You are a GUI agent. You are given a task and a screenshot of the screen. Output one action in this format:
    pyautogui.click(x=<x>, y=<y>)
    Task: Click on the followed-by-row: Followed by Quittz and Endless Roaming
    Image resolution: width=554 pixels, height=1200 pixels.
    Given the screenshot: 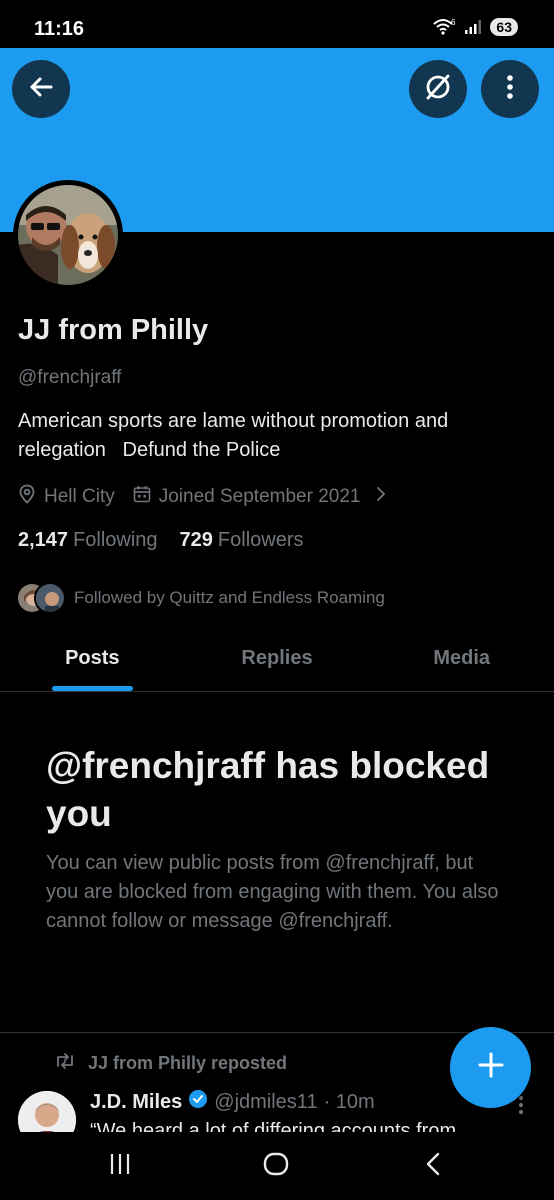 What is the action you would take?
    pyautogui.click(x=200, y=598)
    